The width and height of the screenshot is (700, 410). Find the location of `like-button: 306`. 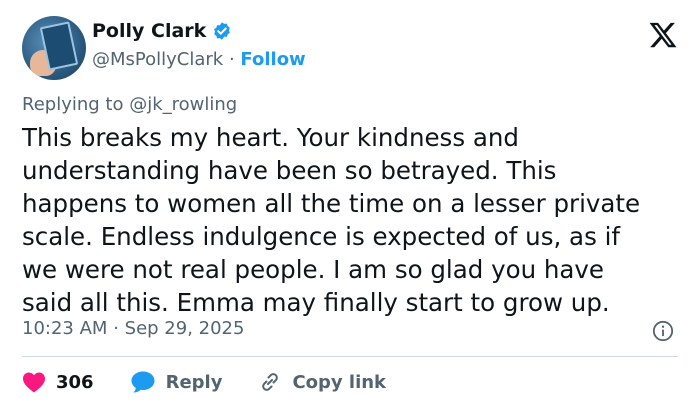

like-button: 306 is located at coordinates (58, 382).